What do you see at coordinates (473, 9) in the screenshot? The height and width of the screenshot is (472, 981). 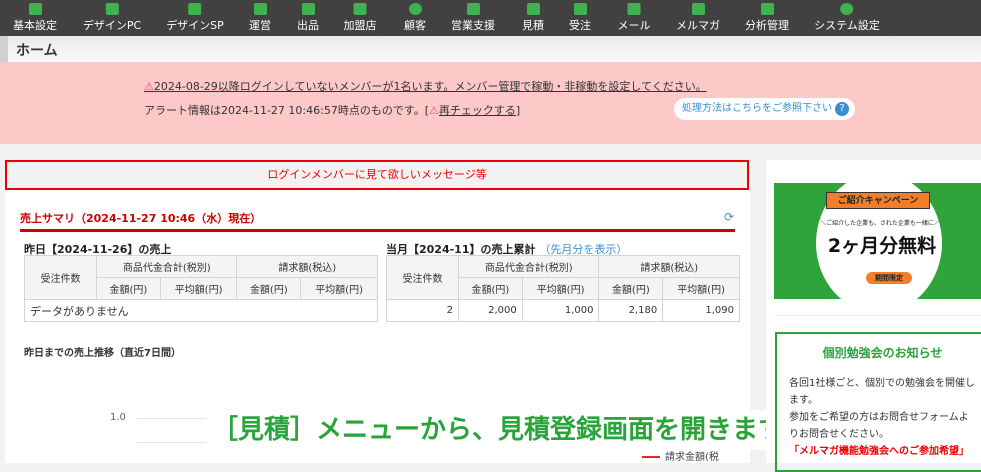 I see `briefcase-icon` at bounding box center [473, 9].